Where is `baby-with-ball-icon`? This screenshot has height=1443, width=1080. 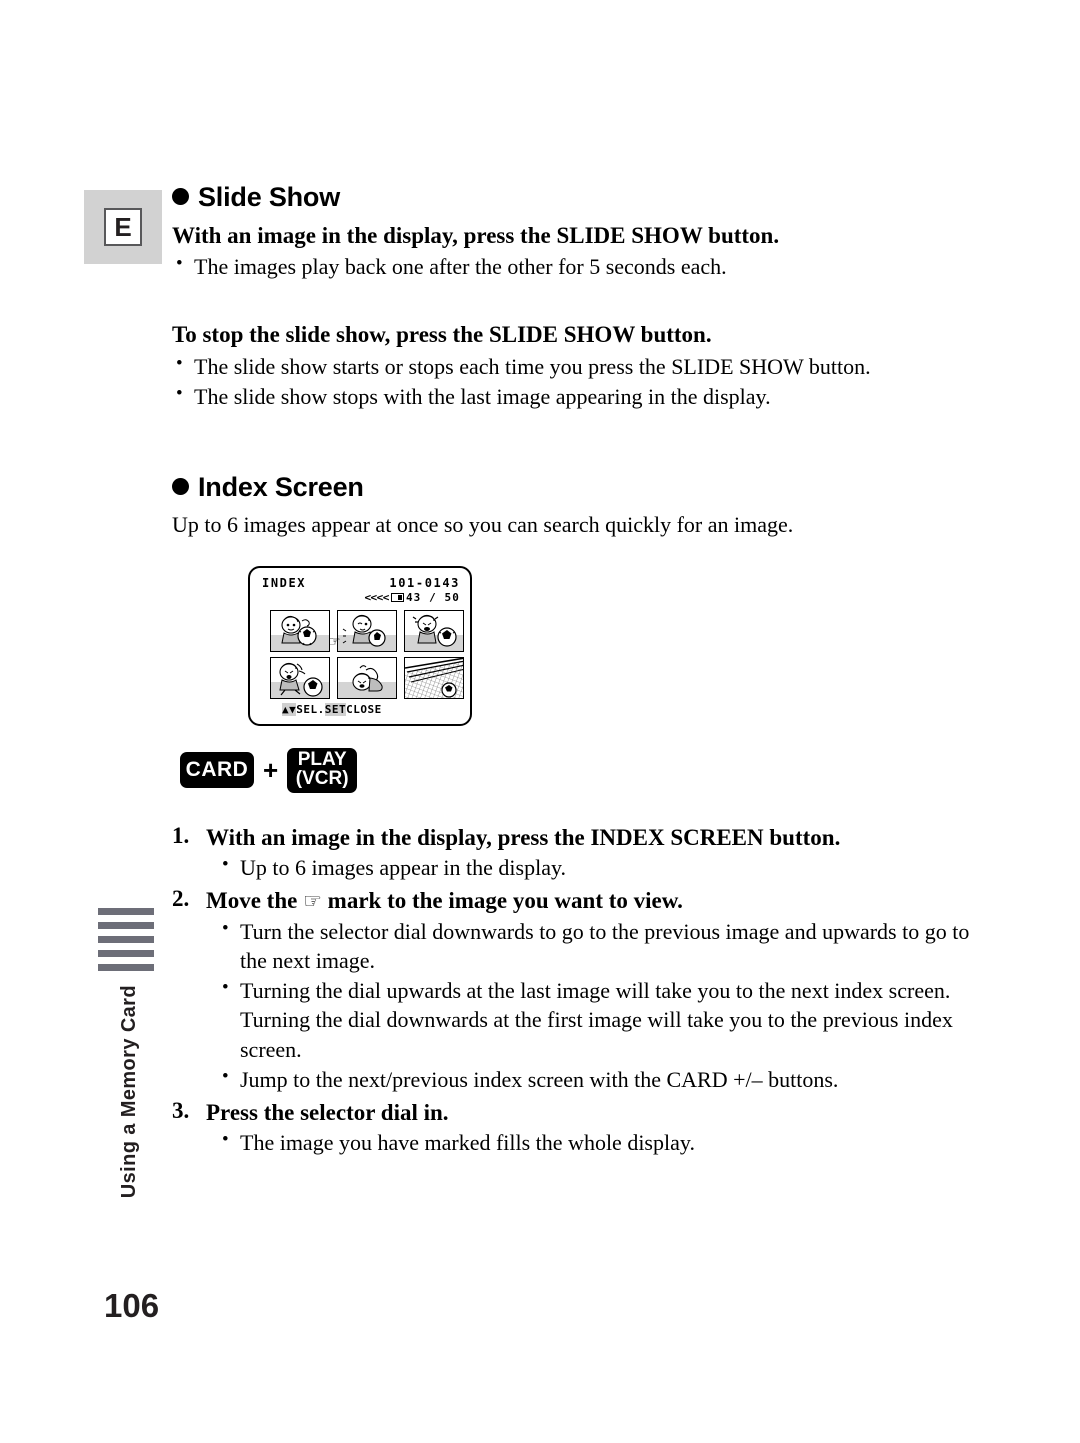 baby-with-ball-icon is located at coordinates (299, 630).